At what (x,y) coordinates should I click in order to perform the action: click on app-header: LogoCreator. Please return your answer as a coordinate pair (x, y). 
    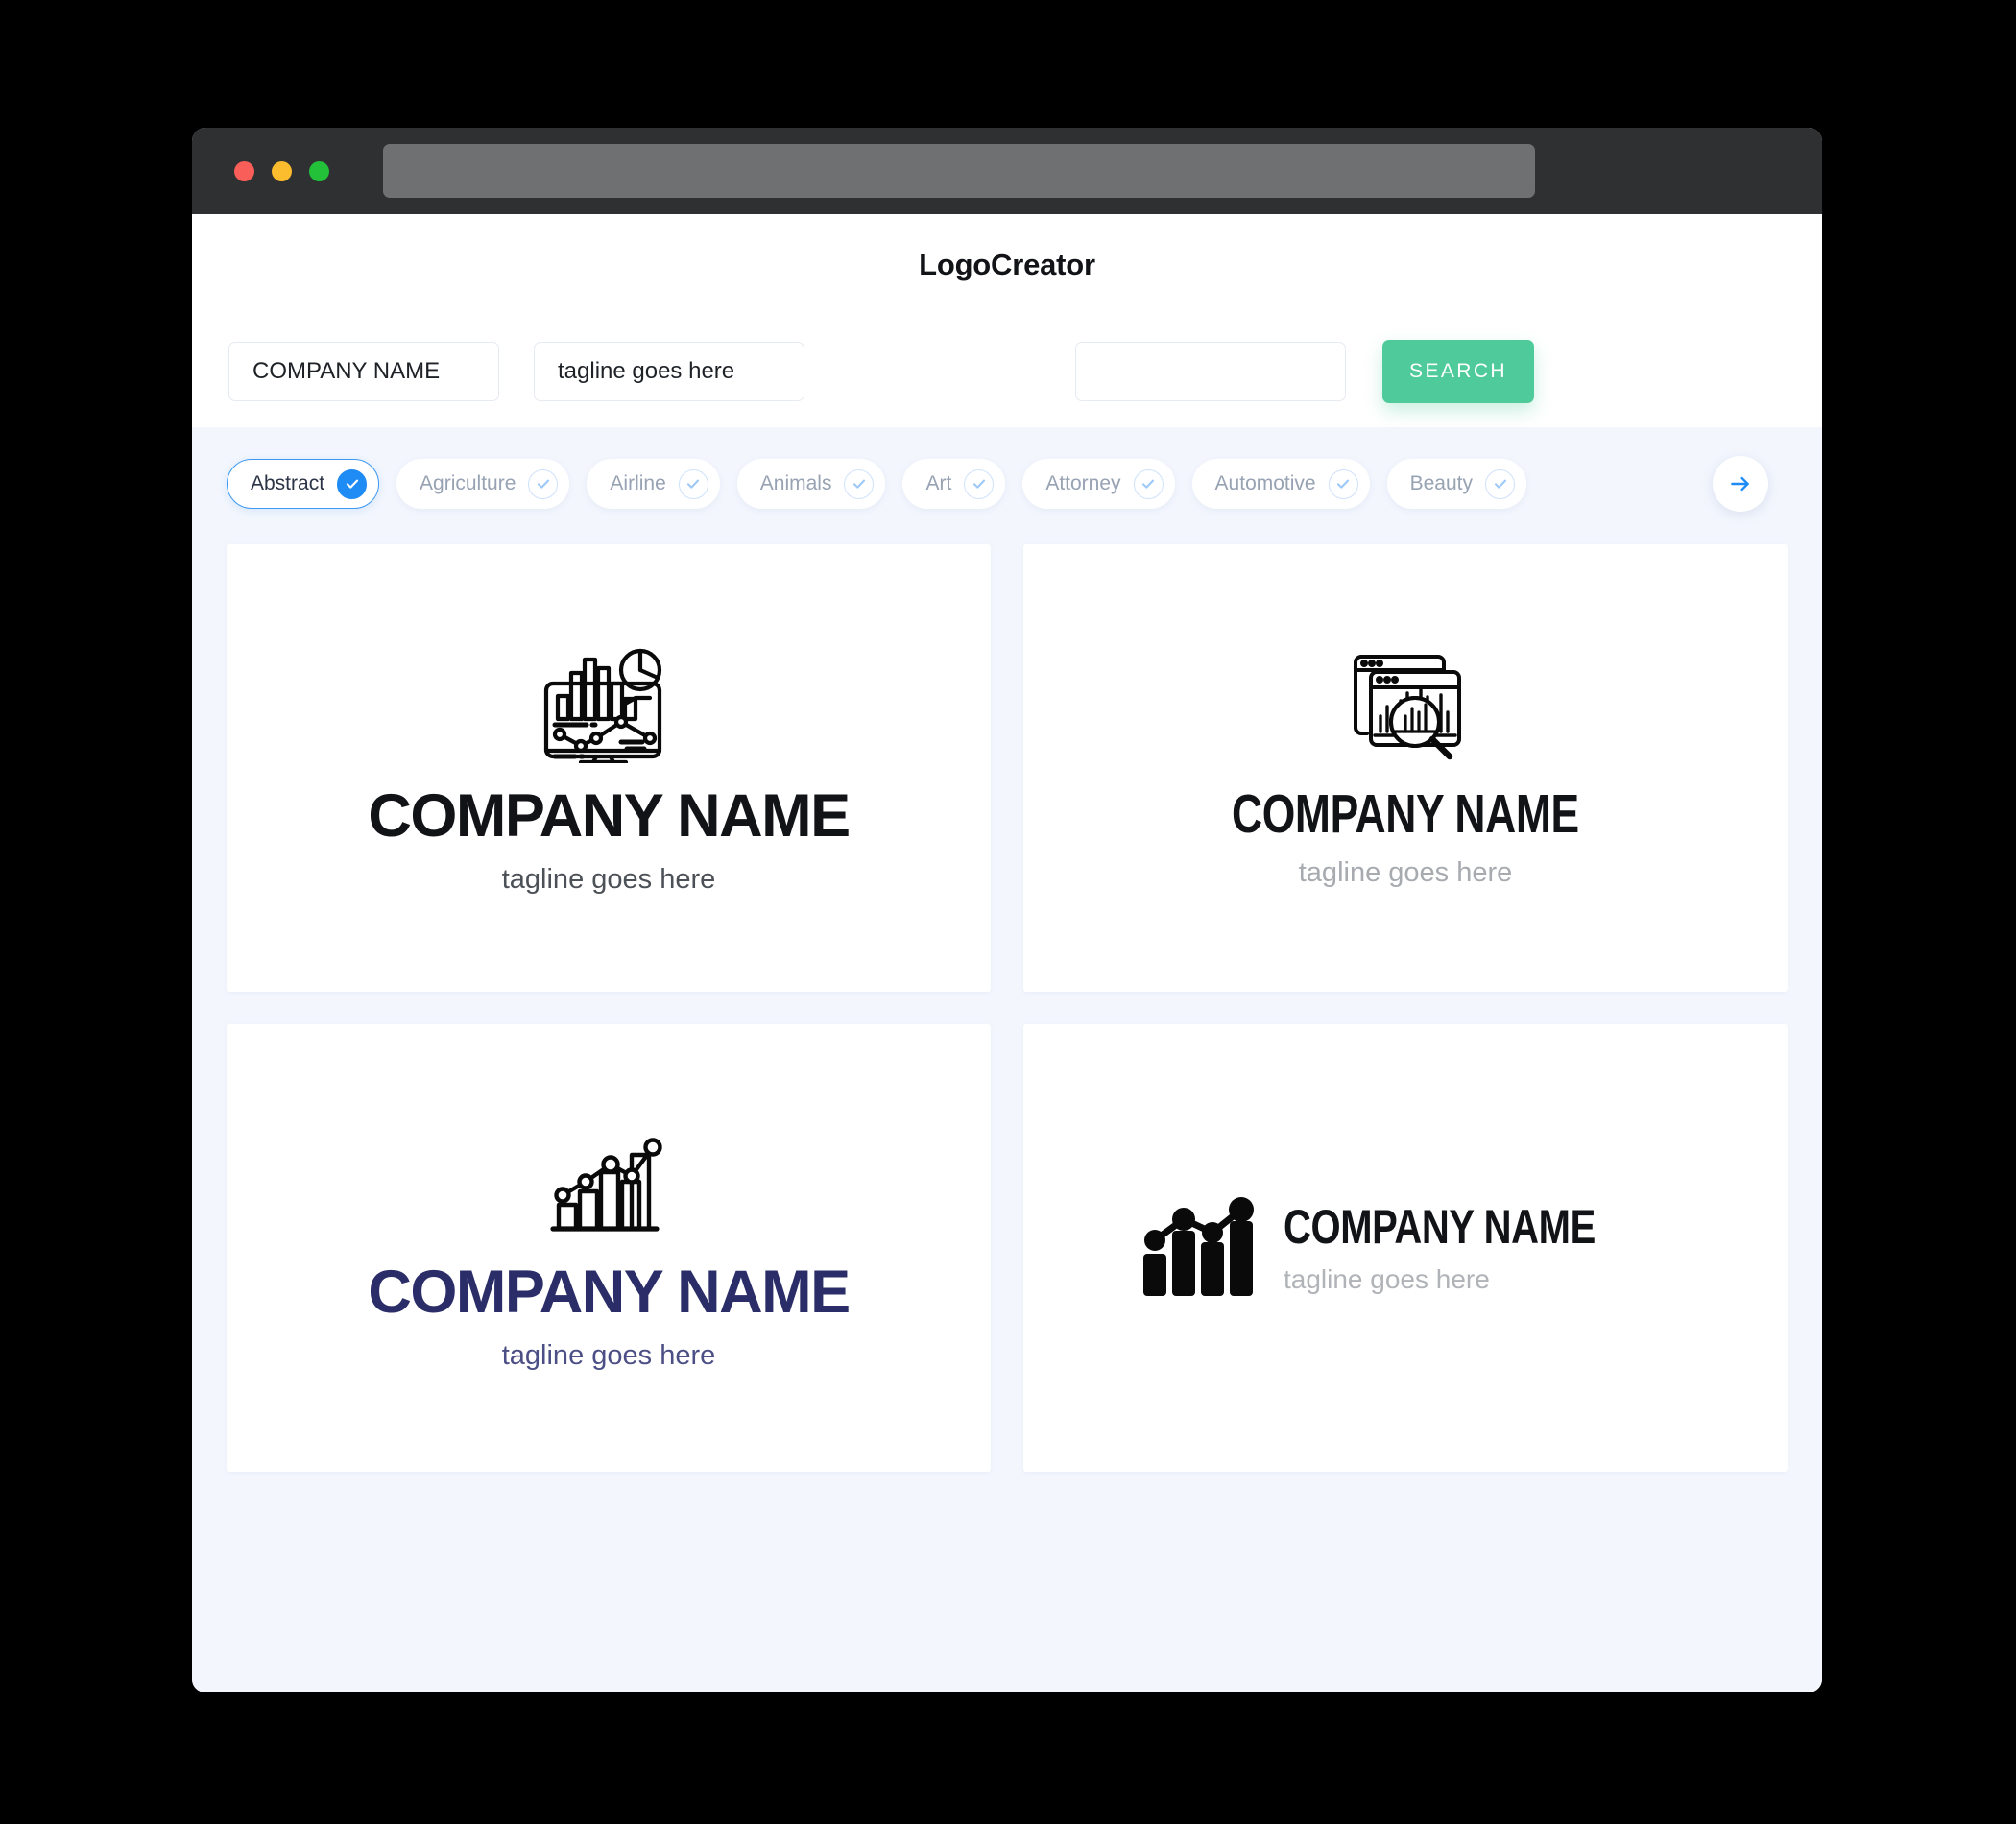
    Looking at the image, I should click on (1007, 265).